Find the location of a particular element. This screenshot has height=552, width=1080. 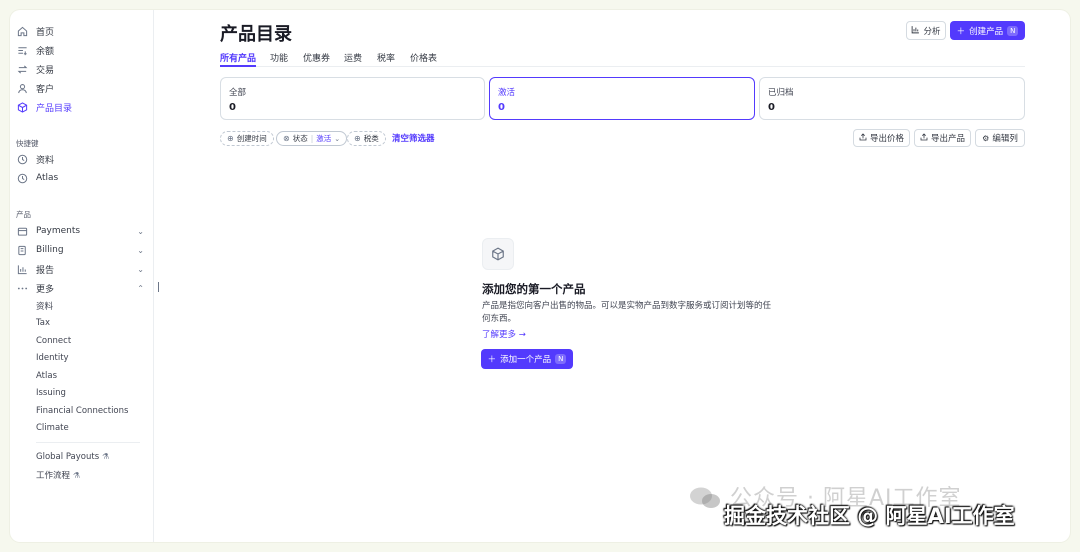

create-product-button: ＋ 创建产品 N is located at coordinates (987, 30).